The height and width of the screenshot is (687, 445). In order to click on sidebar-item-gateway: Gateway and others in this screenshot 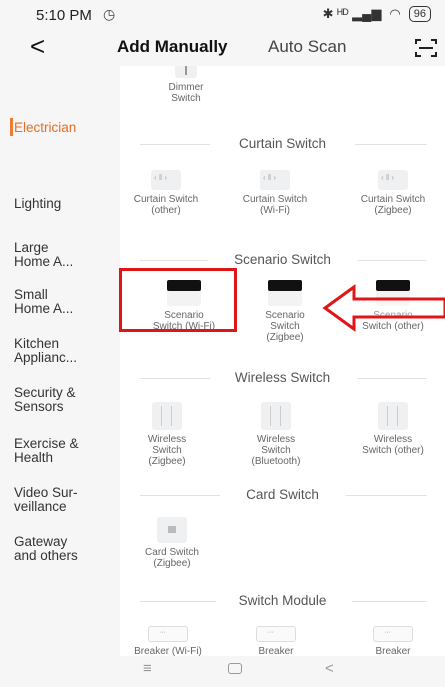, I will do `click(66, 549)`.